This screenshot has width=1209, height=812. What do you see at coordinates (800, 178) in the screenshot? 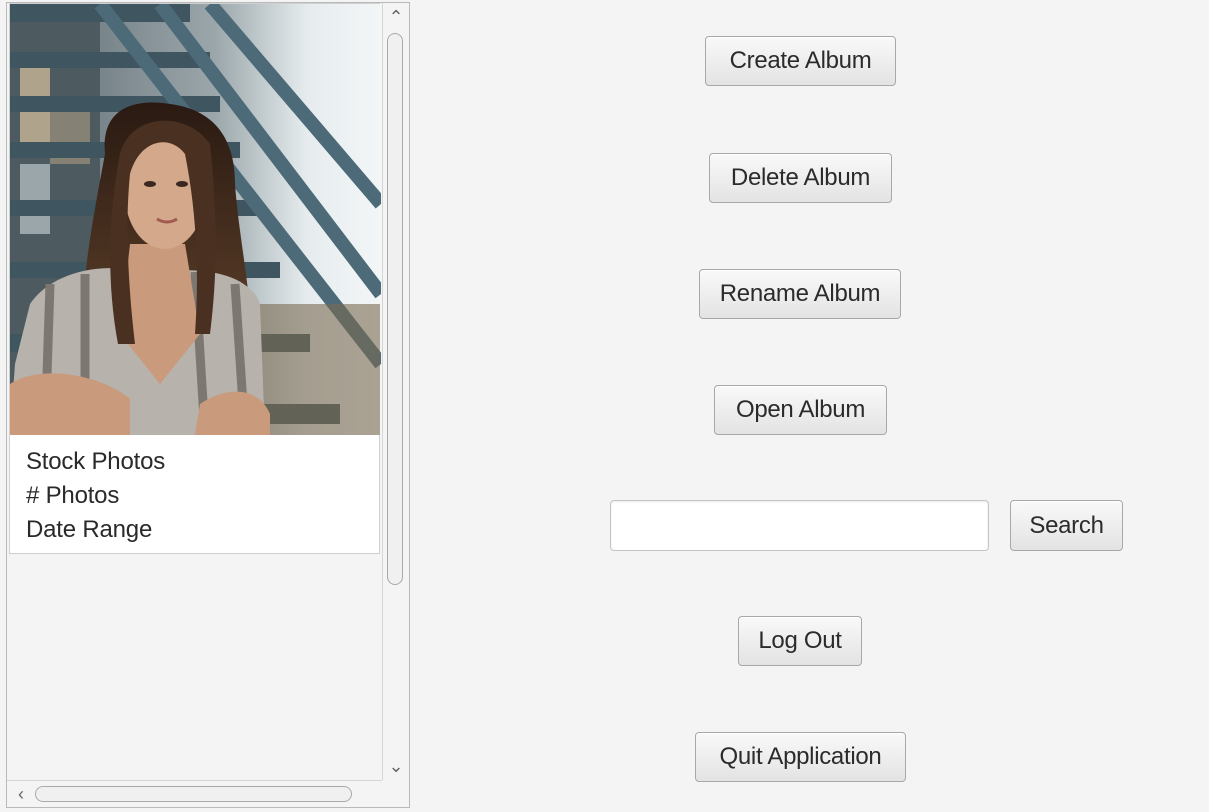
I see `delete-album-button: Delete Album` at bounding box center [800, 178].